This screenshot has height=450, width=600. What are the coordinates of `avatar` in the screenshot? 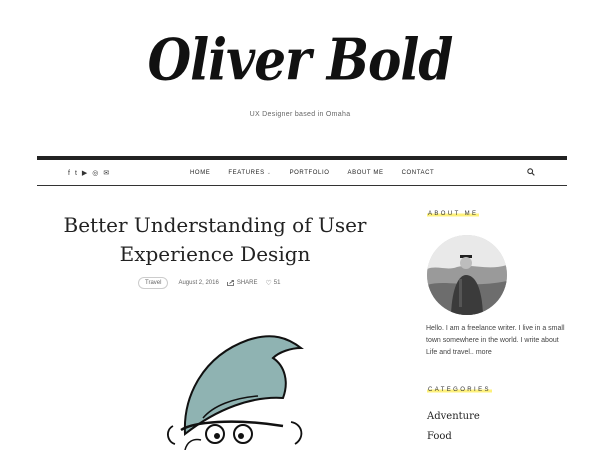 It's located at (467, 275).